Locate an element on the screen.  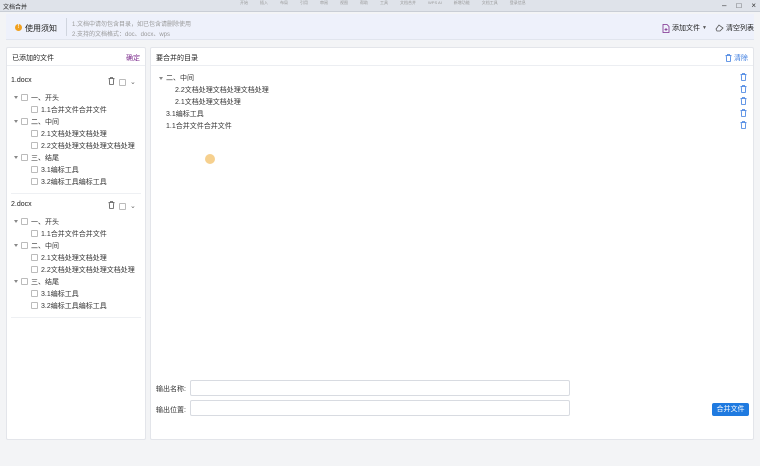
output-name-input is located at coordinates (380, 388).